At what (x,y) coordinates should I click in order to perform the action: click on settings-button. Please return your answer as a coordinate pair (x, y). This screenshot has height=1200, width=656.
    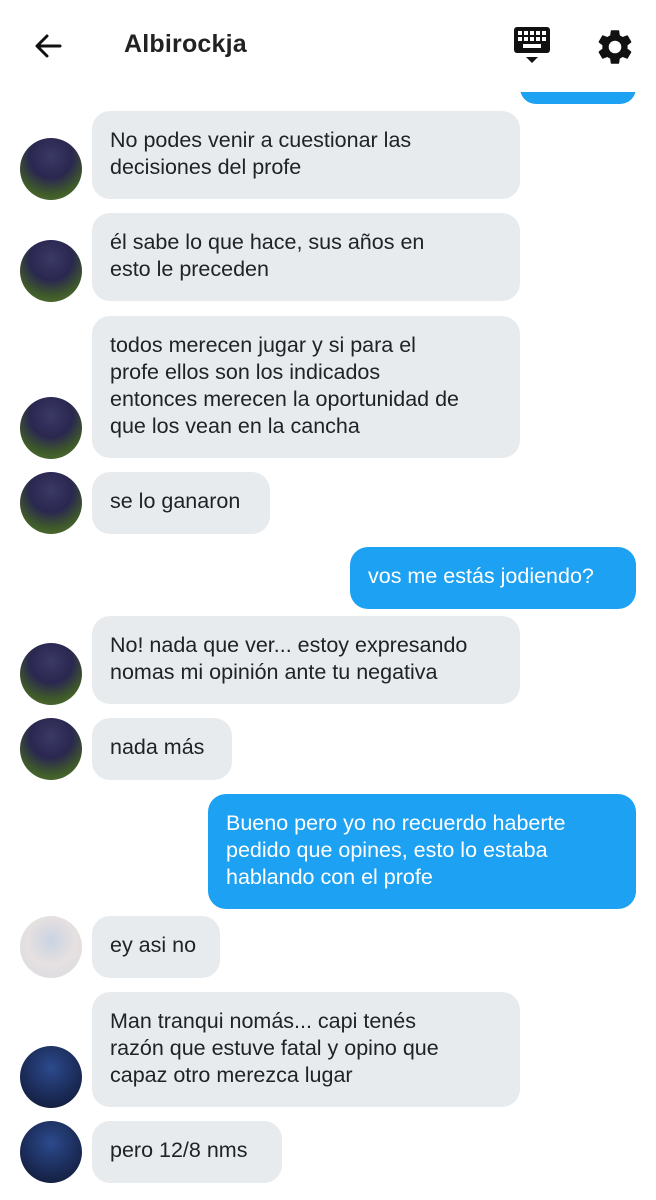
    Looking at the image, I should click on (615, 47).